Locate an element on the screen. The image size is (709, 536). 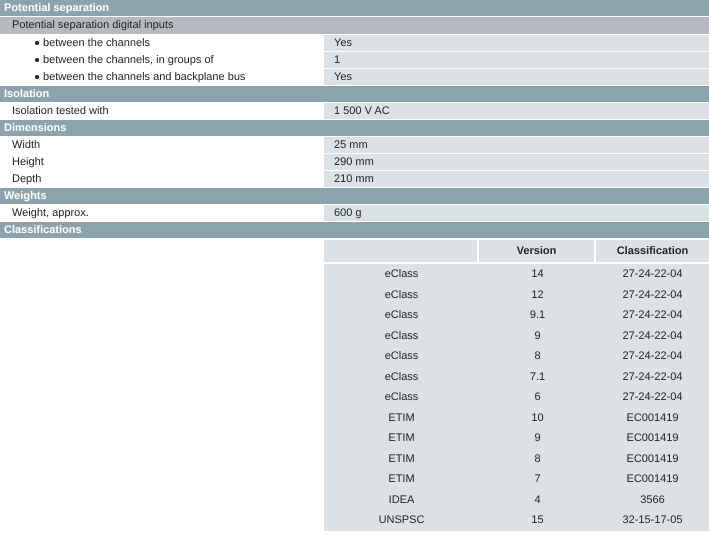
table-cell-text: 14 is located at coordinates (537, 274).